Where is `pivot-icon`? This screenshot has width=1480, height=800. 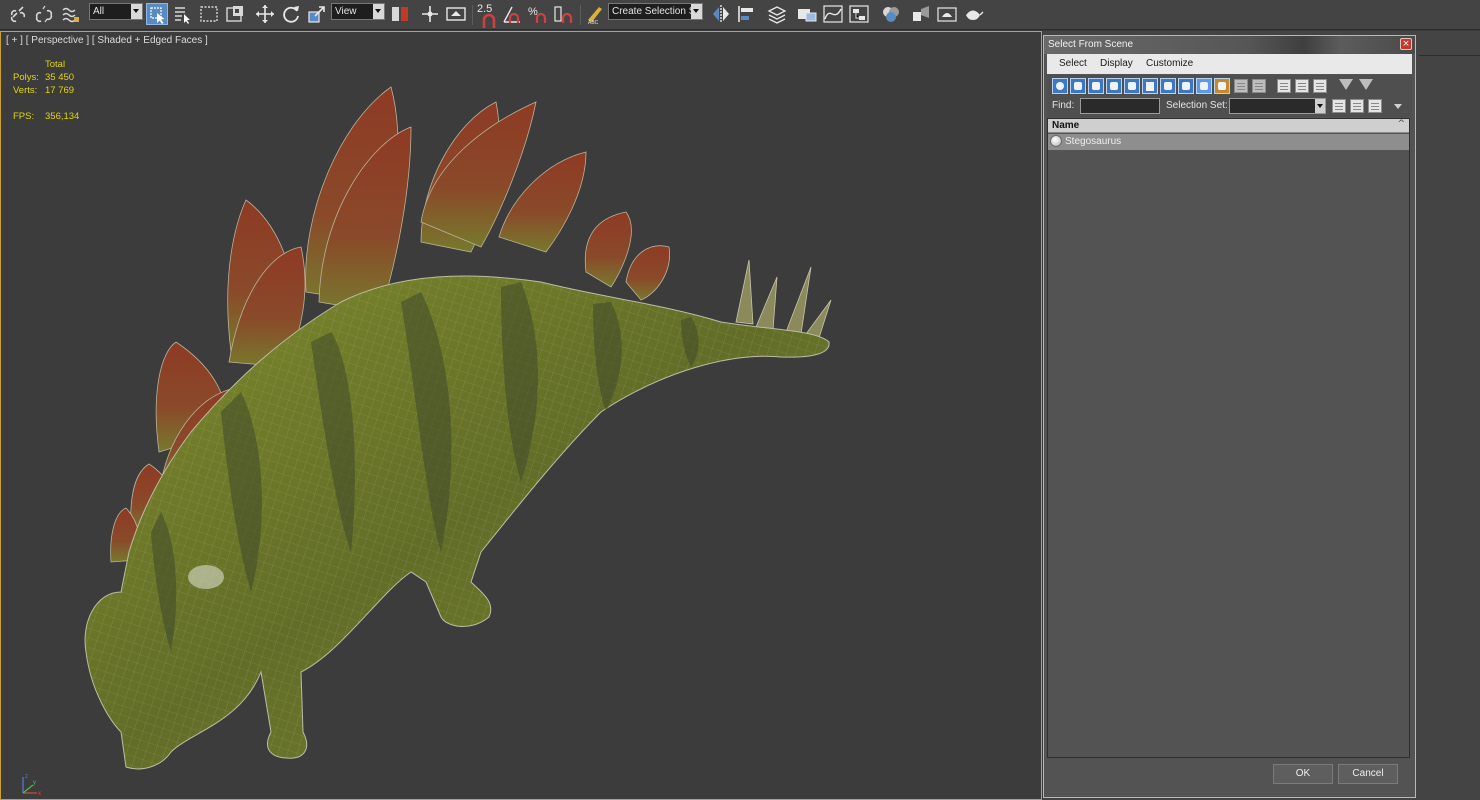 pivot-icon is located at coordinates (400, 14).